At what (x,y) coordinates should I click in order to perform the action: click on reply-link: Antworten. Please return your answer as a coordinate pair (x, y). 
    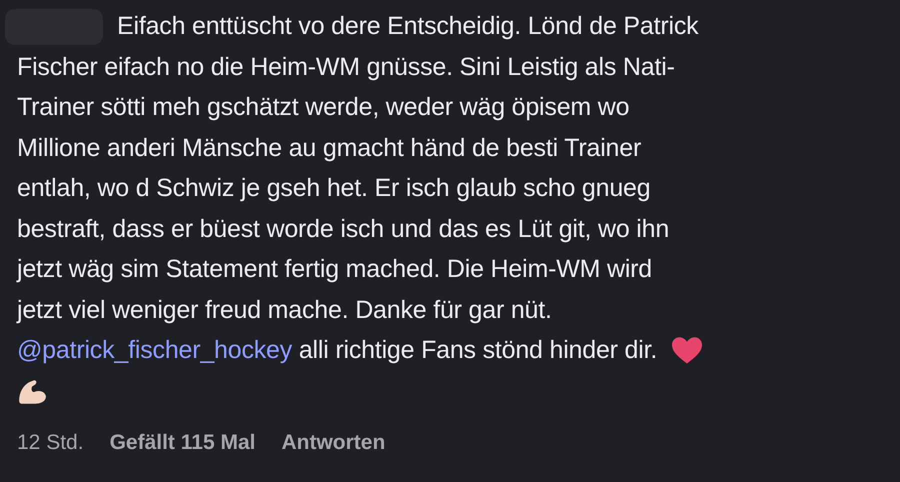
    Looking at the image, I should click on (333, 443).